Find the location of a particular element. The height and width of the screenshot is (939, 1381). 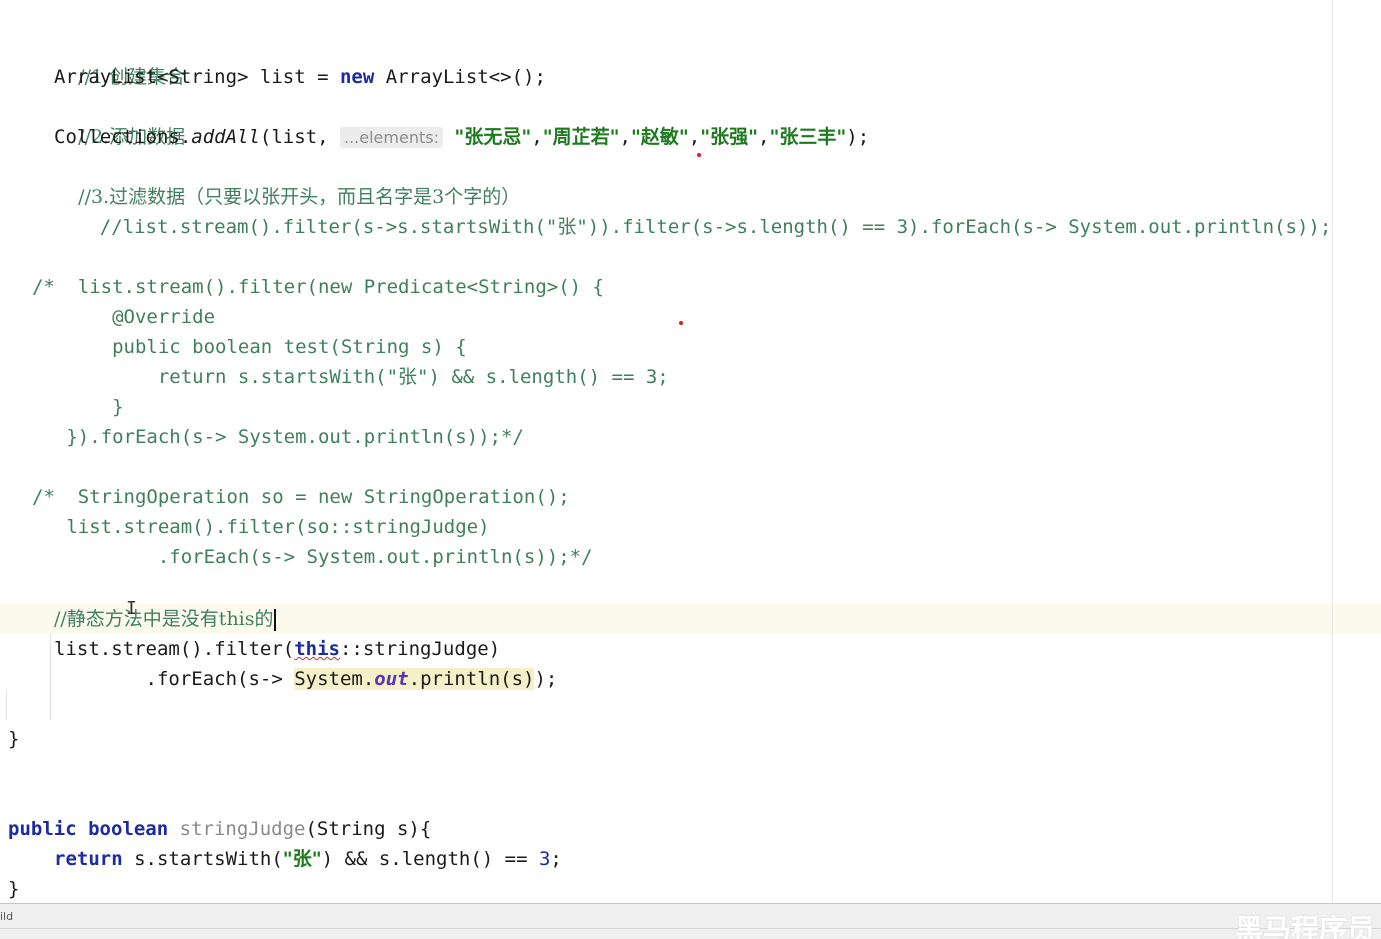

code-line-comment-add: //2.添加数据 is located at coordinates (119, 120).